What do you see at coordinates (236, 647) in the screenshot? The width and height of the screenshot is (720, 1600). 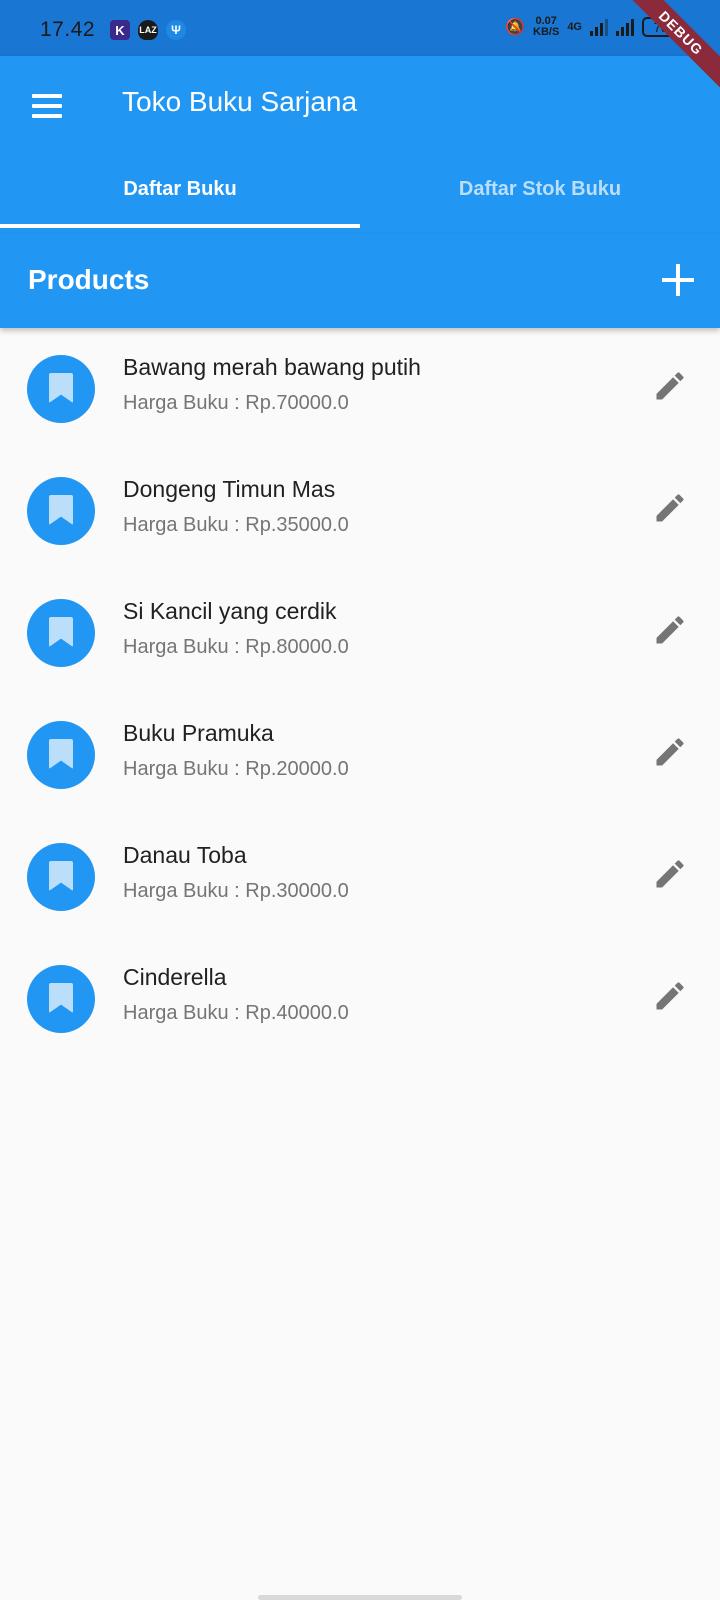 I see `item-price: Harga Buku : Rp.80000.0` at bounding box center [236, 647].